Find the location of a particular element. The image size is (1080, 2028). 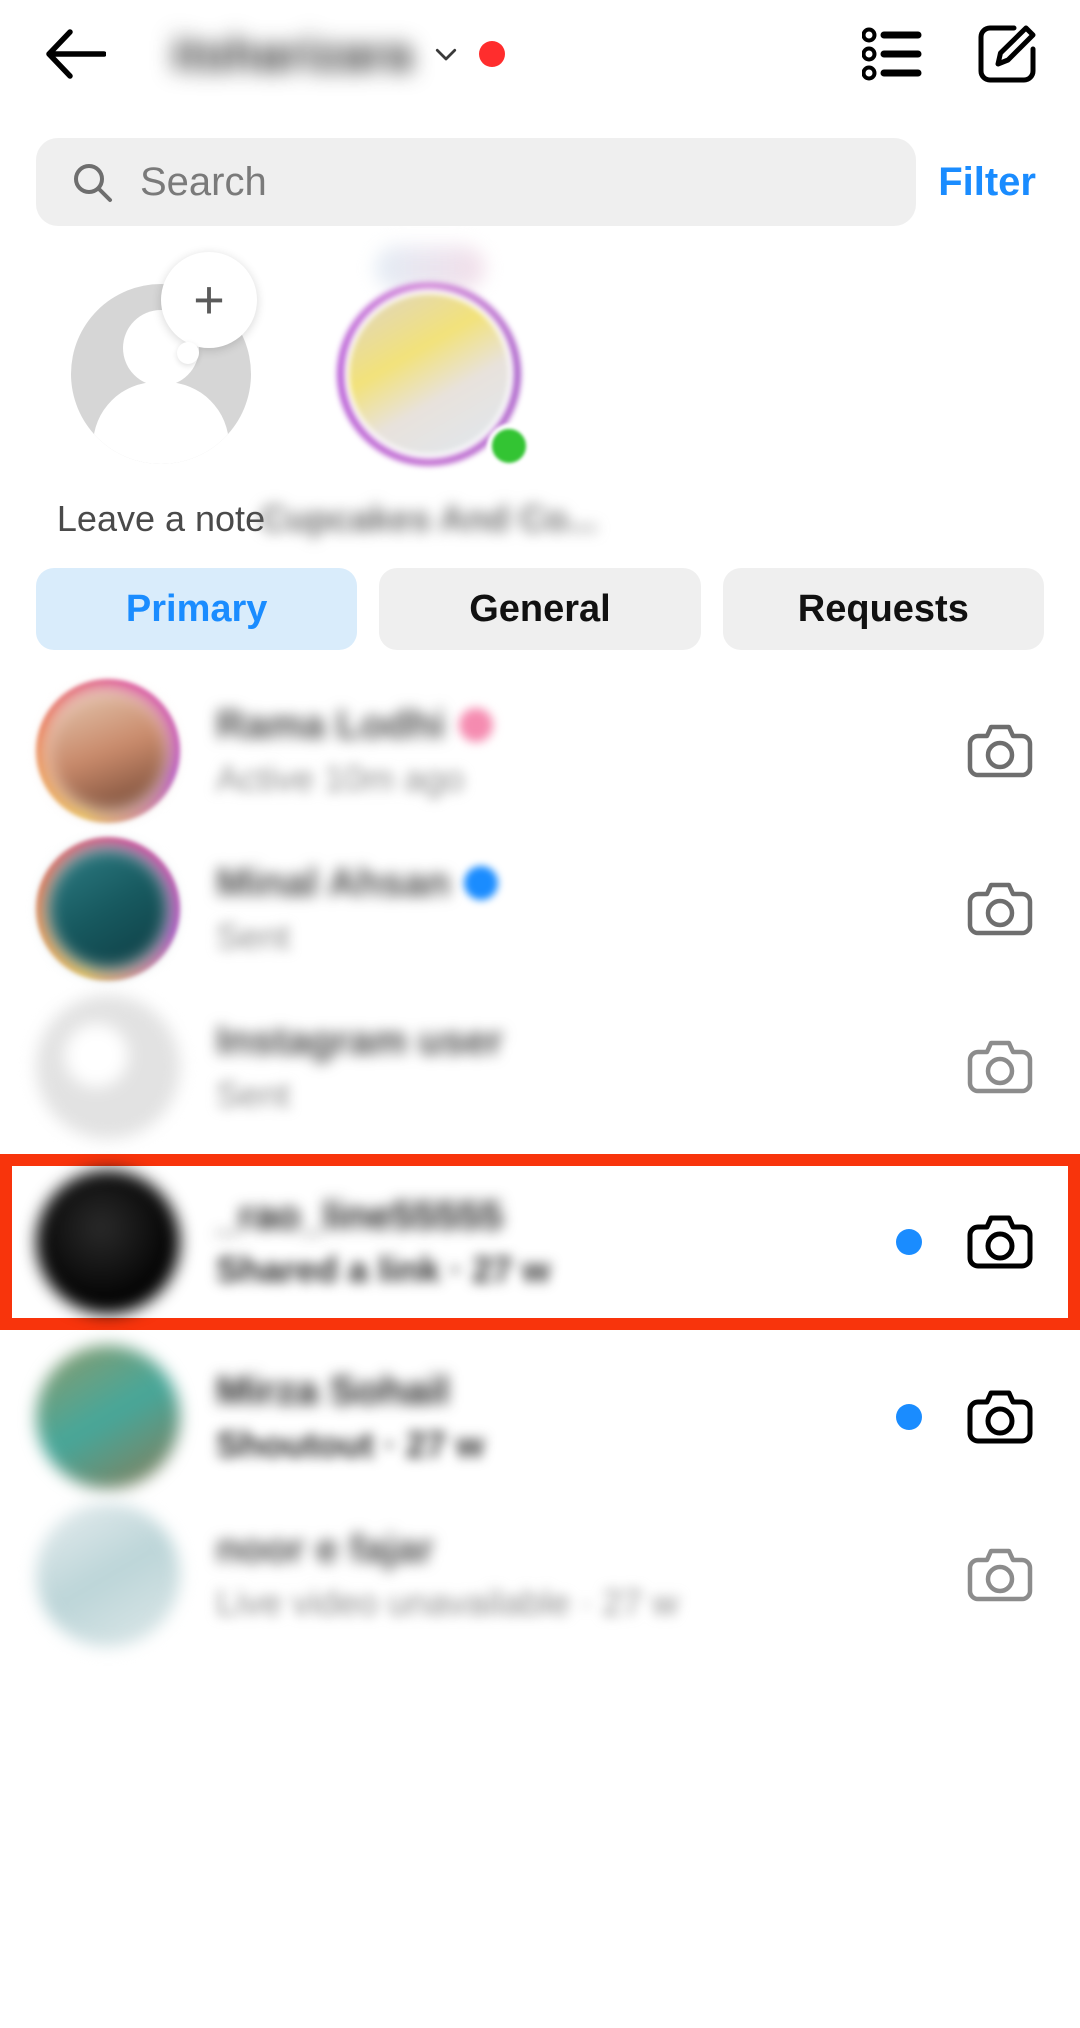

search-input: Search is located at coordinates (476, 182).